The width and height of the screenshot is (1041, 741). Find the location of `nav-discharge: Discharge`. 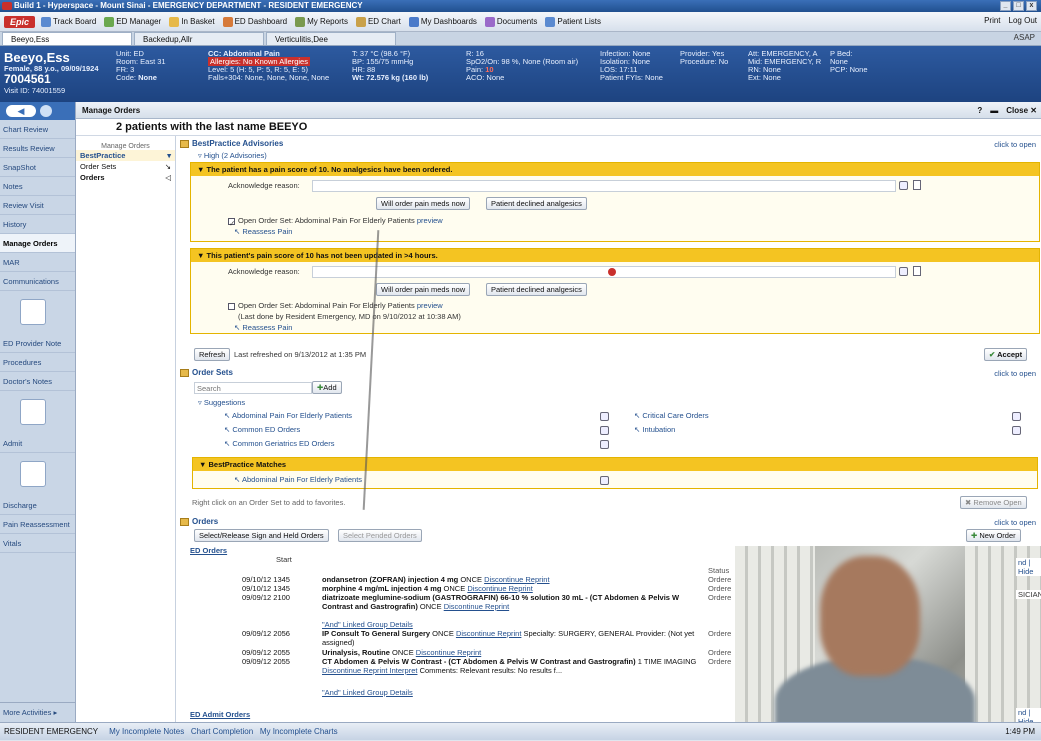

nav-discharge: Discharge is located at coordinates (37, 484).